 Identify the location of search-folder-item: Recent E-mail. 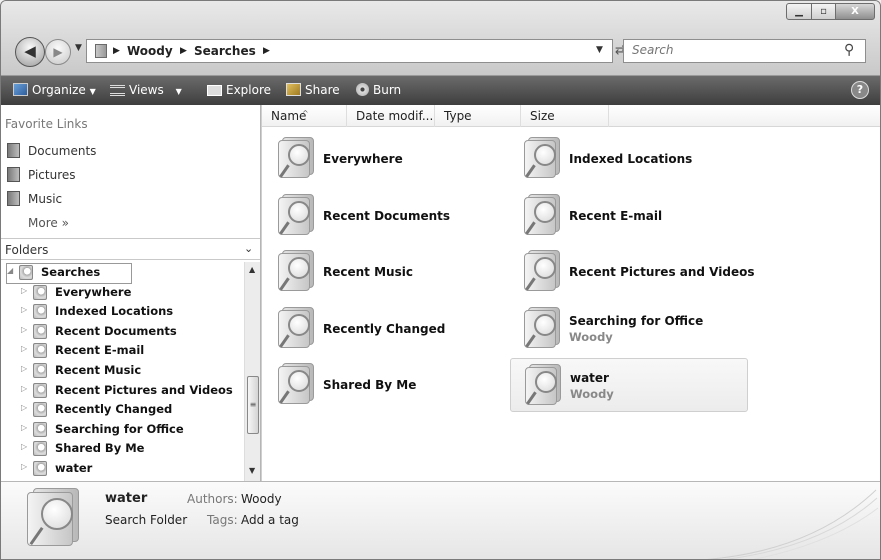
(629, 216).